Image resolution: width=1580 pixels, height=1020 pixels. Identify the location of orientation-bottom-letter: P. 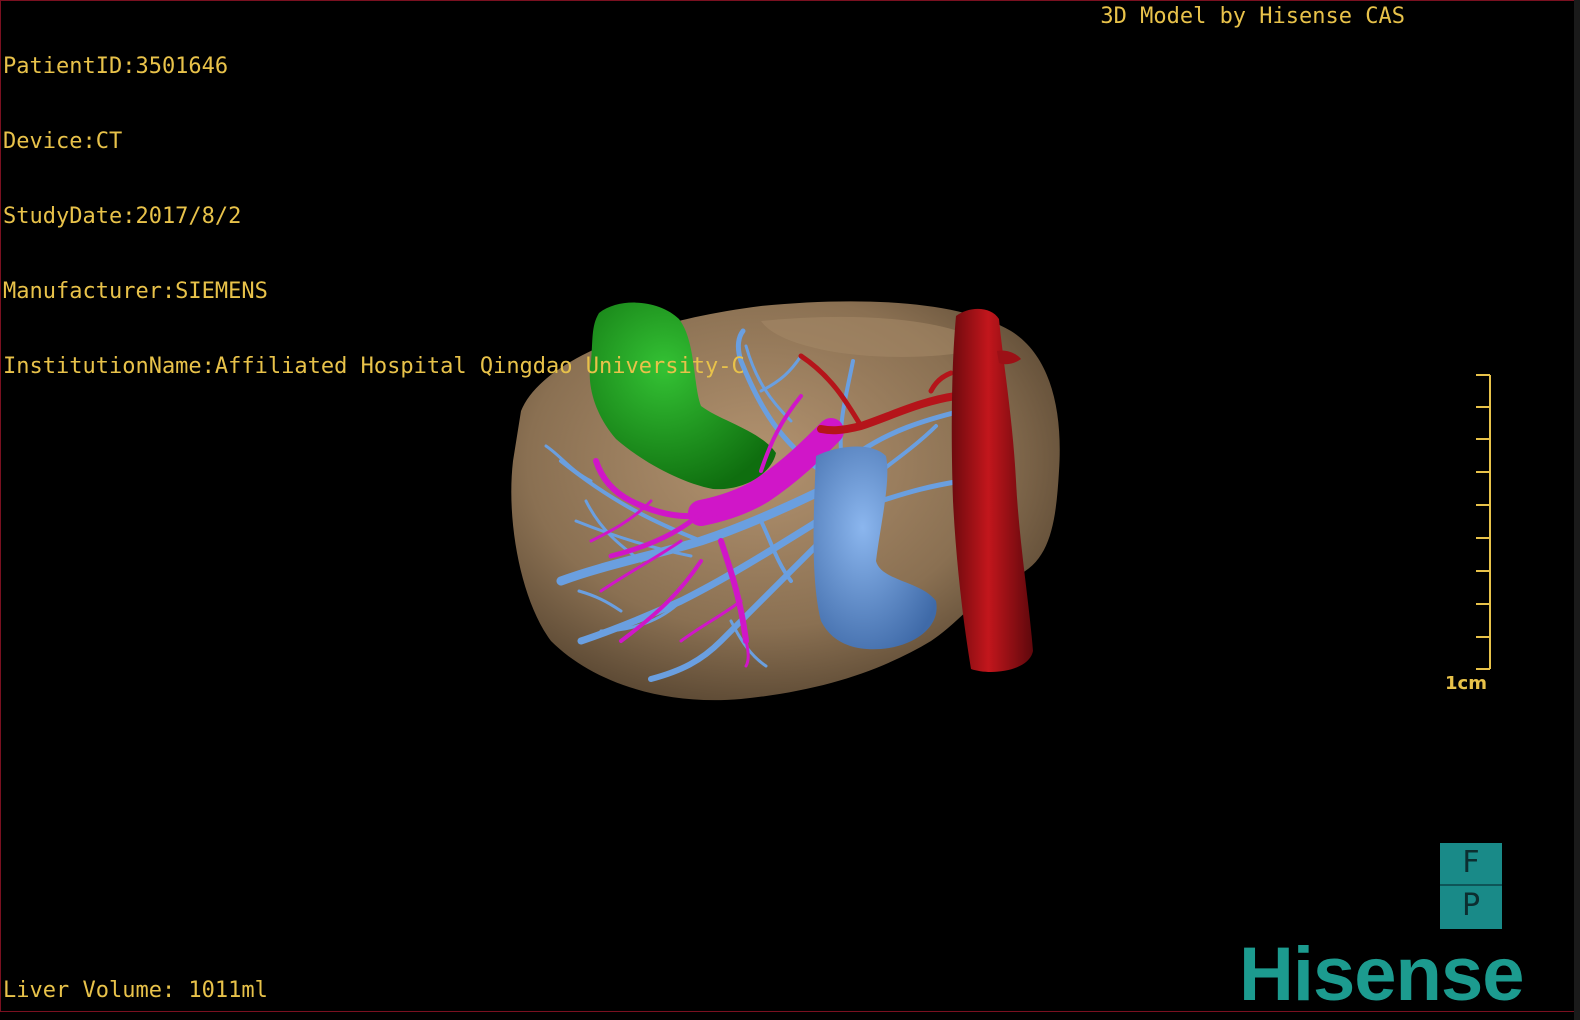
(1471, 905).